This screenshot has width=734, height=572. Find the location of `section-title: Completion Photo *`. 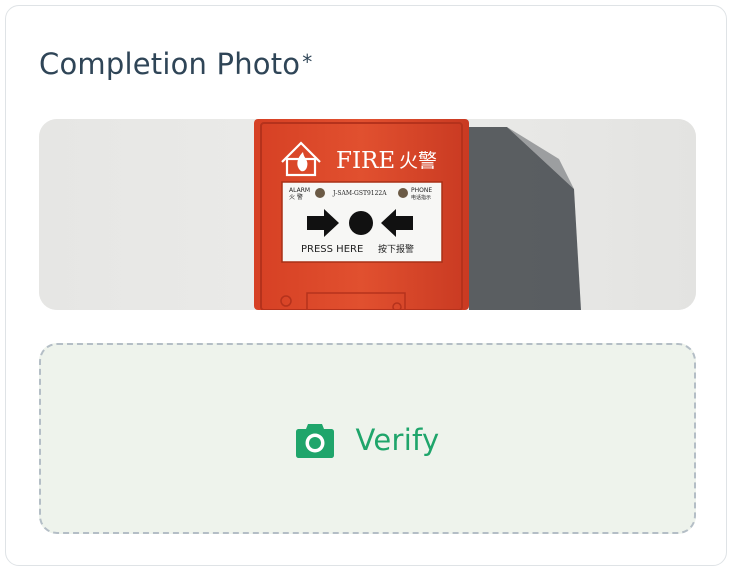

section-title: Completion Photo * is located at coordinates (175, 64).